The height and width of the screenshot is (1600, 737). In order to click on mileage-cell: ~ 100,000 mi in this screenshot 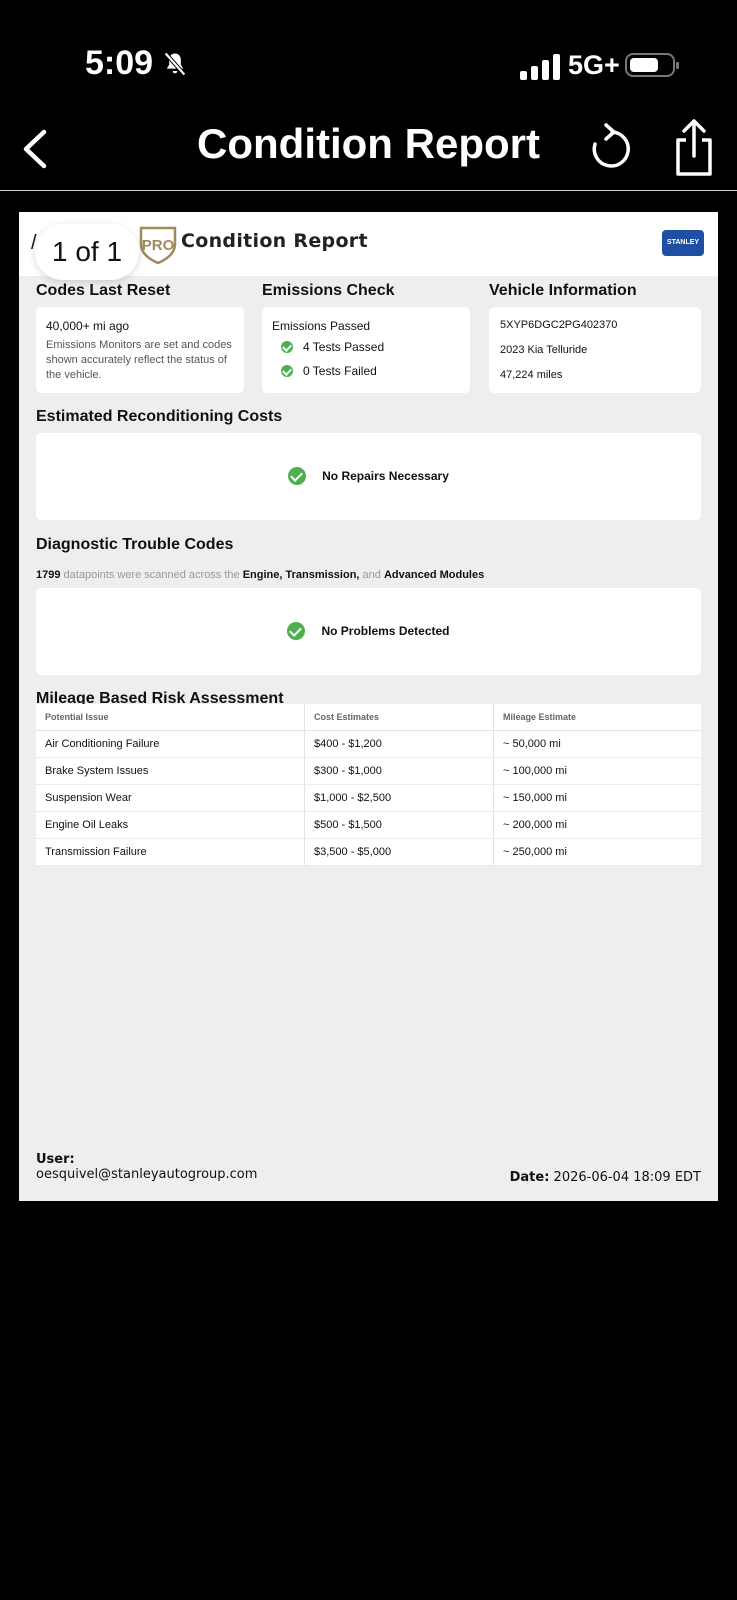, I will do `click(597, 771)`.